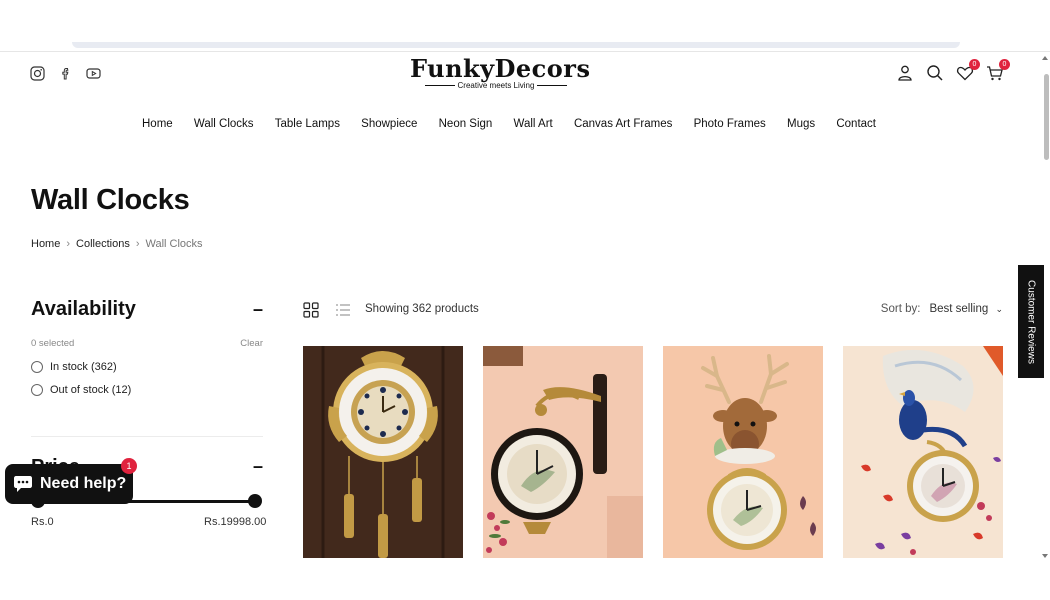 This screenshot has width=1050, height=600. I want to click on availability-header: Availability –, so click(147, 309).